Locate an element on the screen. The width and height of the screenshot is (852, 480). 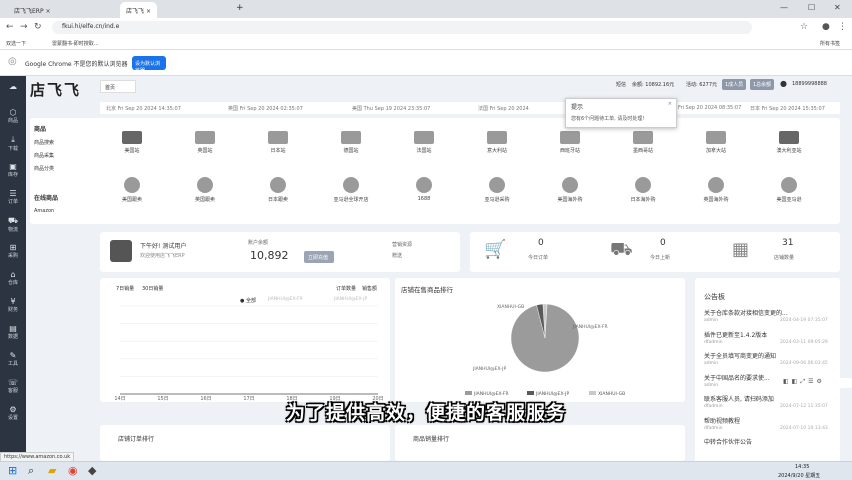
sidebar-item-tools: ✎ 工具 is located at coordinates (13, 359).